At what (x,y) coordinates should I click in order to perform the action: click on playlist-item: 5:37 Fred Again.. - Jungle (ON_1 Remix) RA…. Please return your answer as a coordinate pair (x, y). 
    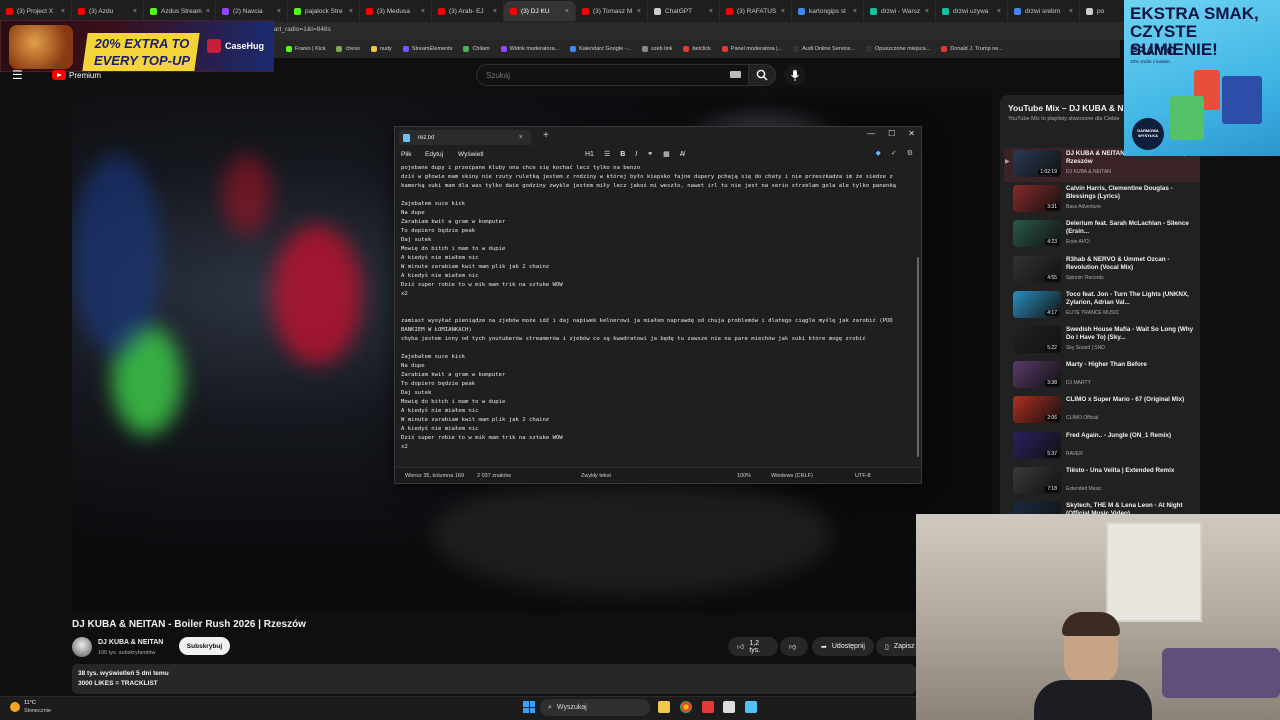
    Looking at the image, I should click on (1102, 447).